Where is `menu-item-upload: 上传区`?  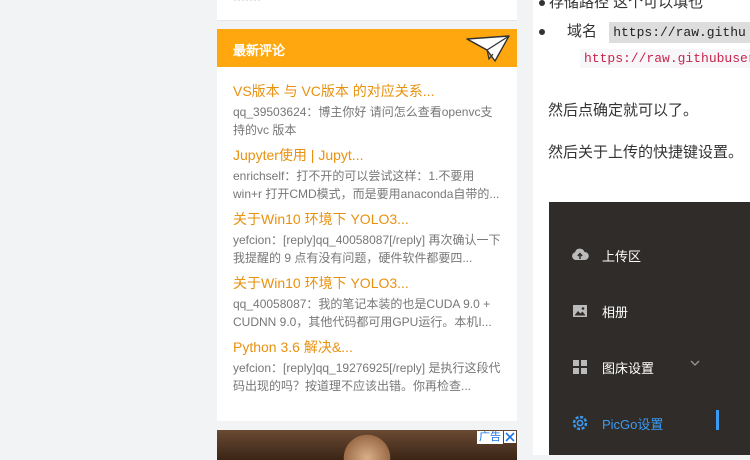
menu-item-upload: 上传区 is located at coordinates (649, 254).